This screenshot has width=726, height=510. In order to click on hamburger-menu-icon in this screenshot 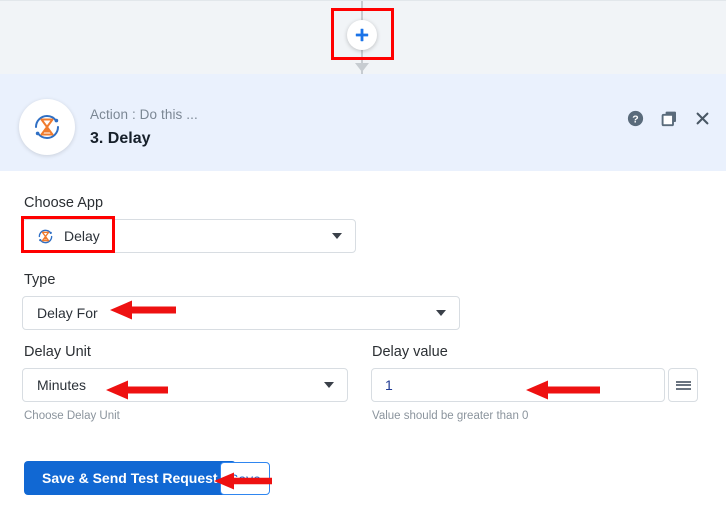, I will do `click(683, 385)`.